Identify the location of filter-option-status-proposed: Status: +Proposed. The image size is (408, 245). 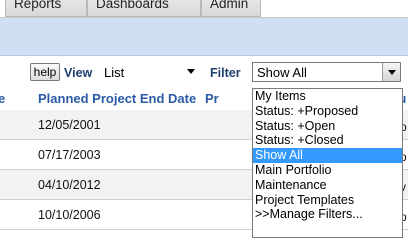
(327, 111).